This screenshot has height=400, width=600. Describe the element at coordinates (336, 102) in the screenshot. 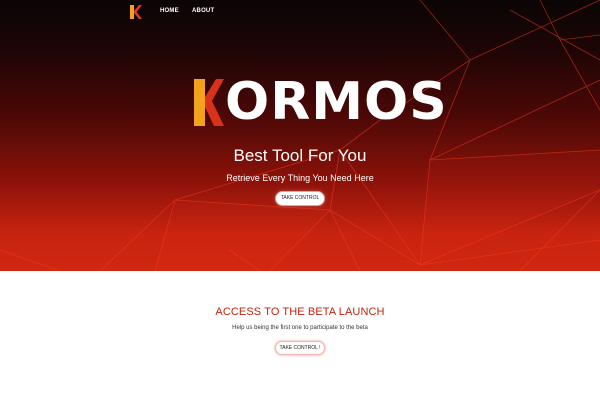

I see `brand-name-text: ORMOS` at that location.